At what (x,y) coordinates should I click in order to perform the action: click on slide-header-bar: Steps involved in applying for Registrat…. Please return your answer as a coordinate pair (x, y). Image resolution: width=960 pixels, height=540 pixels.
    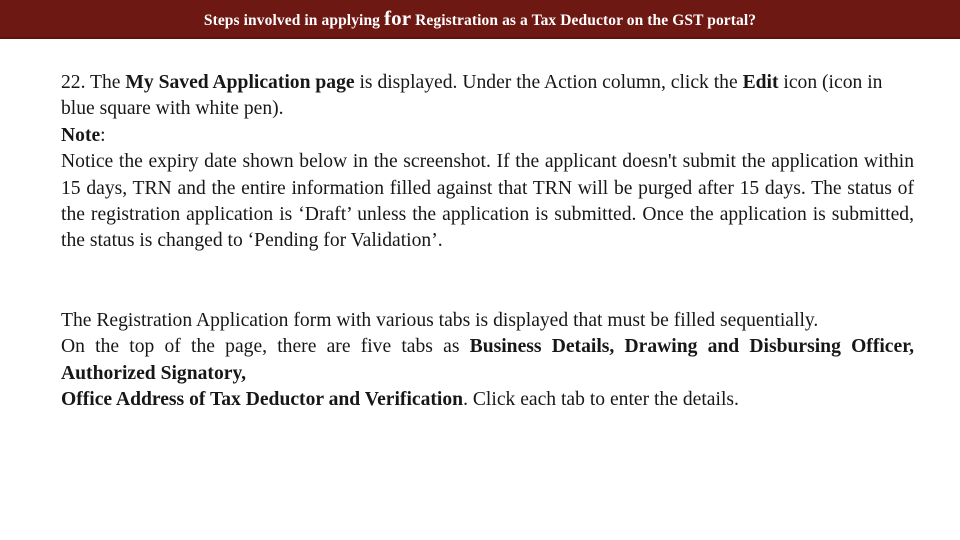
    Looking at the image, I should click on (480, 19).